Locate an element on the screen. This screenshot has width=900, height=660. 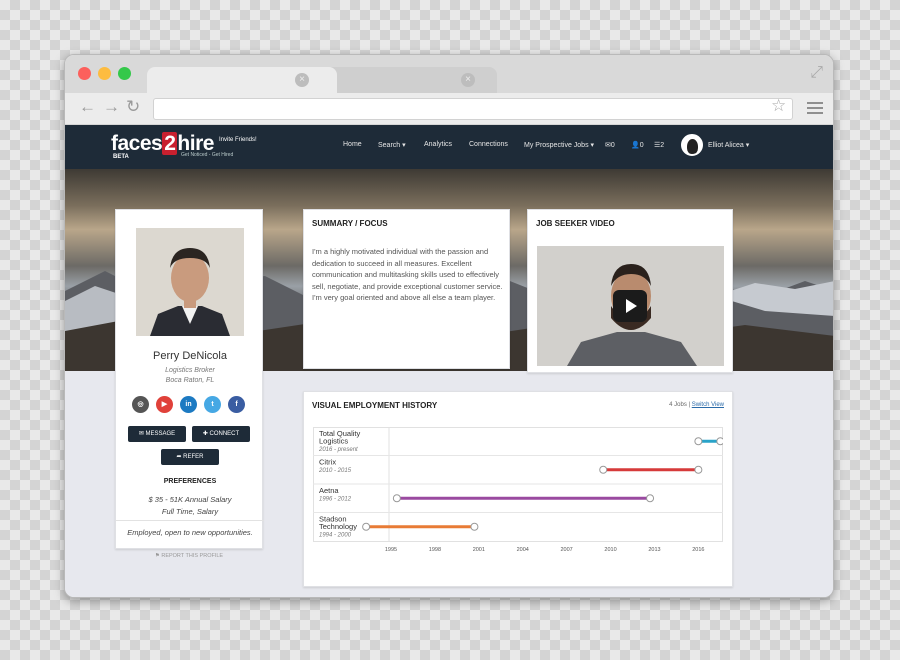
employment-status: Employed, open to new opportunities. is located at coordinates (190, 532).